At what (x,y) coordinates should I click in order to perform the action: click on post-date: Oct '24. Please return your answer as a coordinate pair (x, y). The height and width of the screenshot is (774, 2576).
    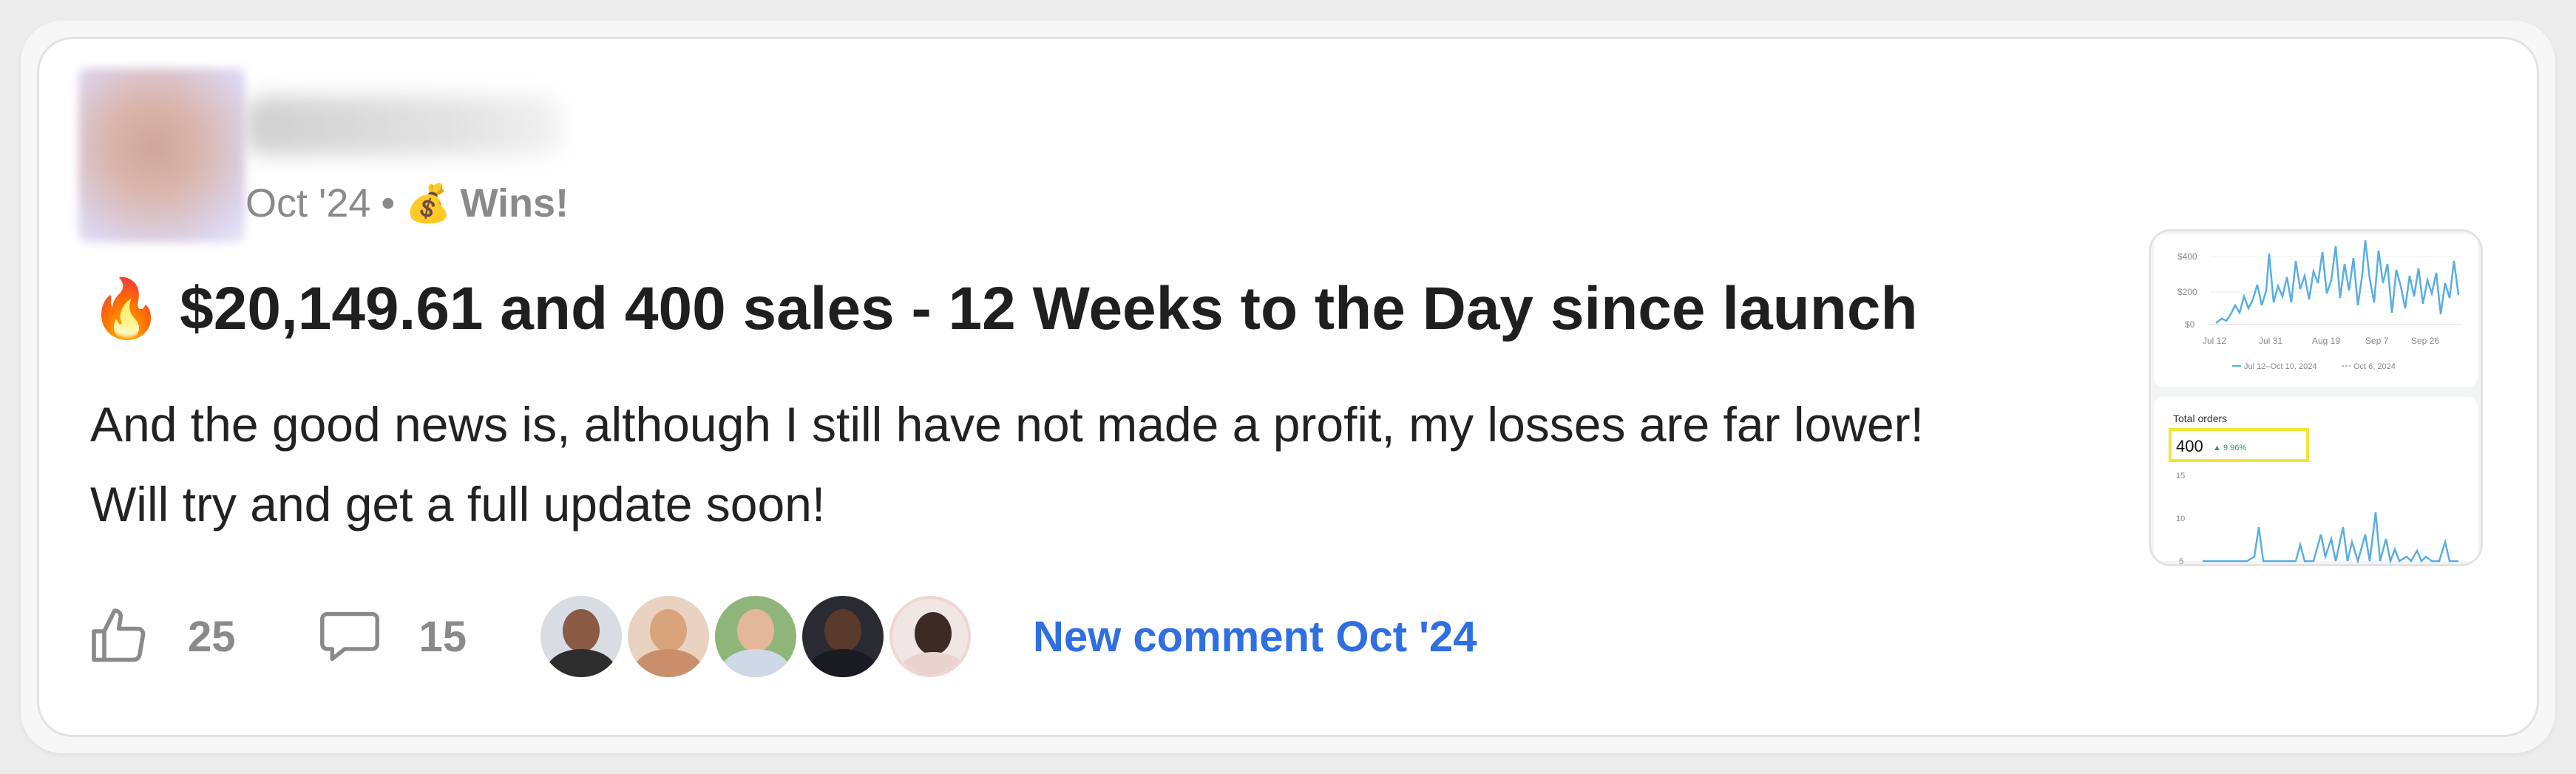
    Looking at the image, I should click on (308, 203).